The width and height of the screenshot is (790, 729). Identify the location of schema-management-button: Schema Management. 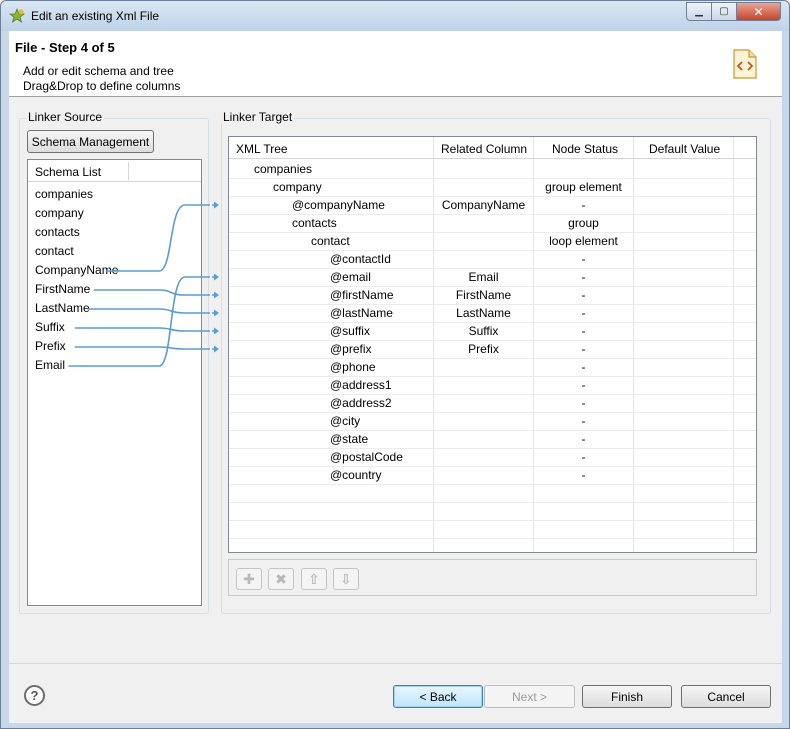
(90, 141).